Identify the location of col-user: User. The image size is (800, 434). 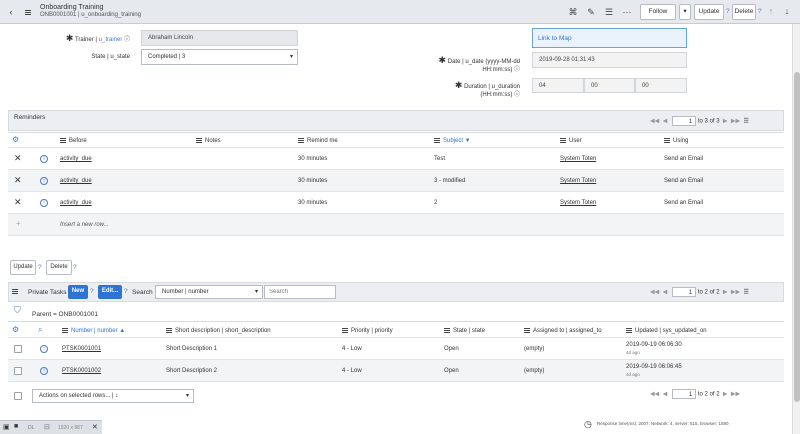
(571, 141).